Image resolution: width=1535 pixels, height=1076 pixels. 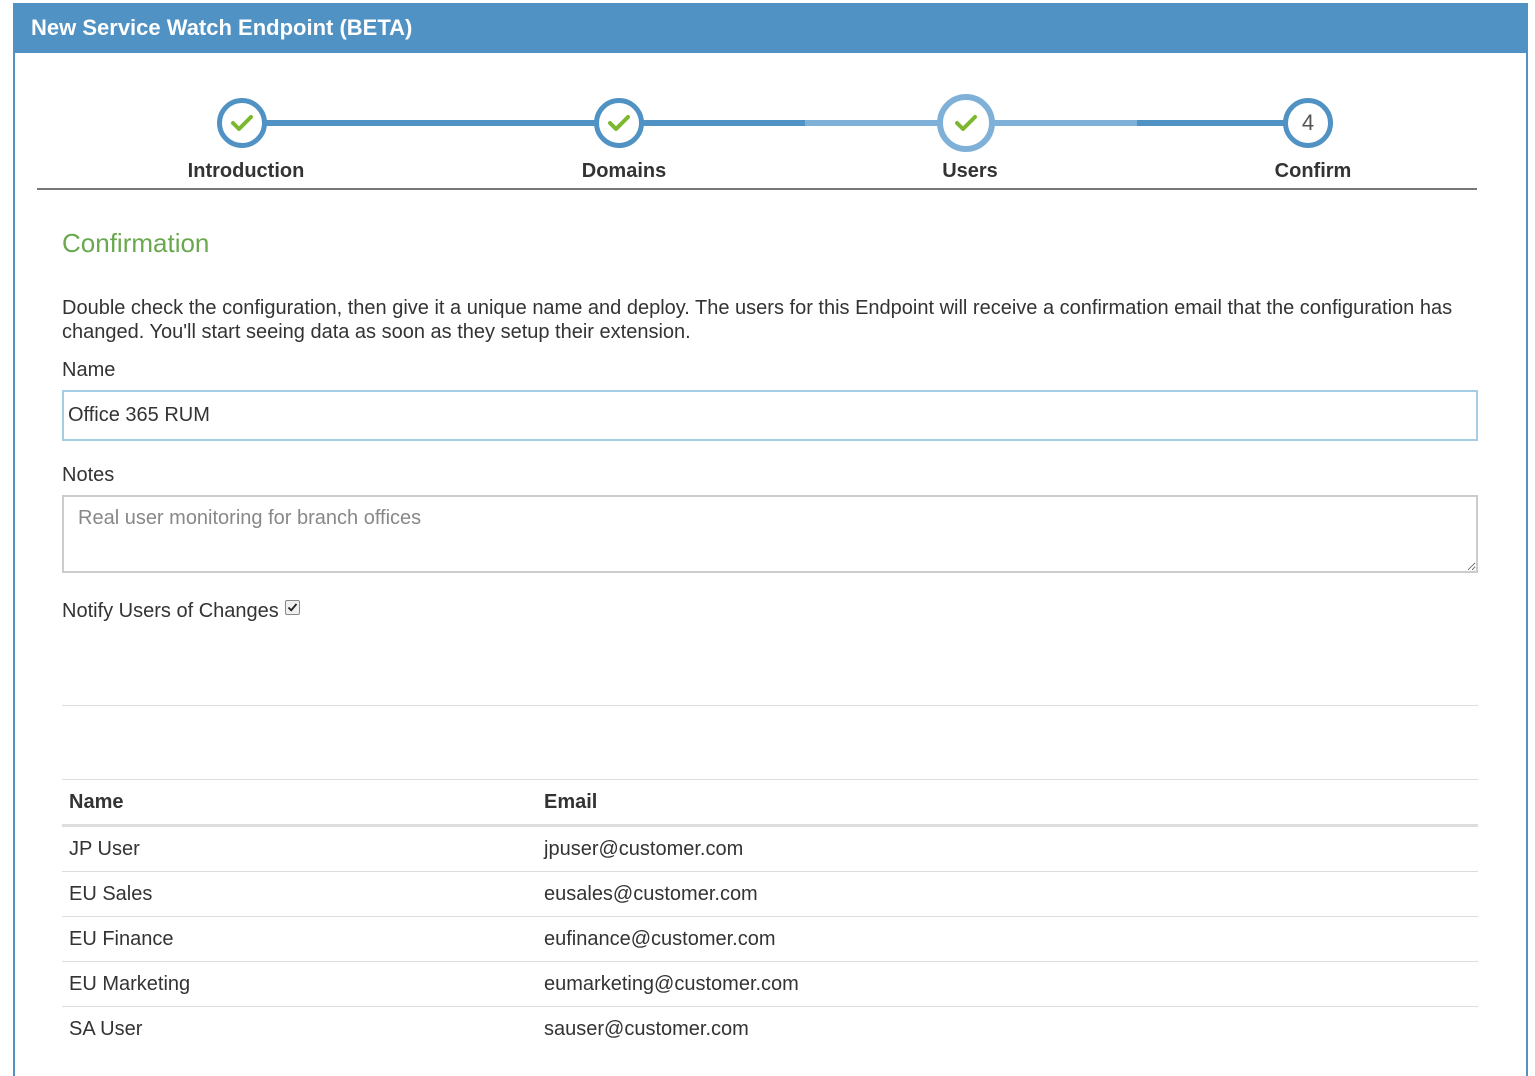 What do you see at coordinates (299, 894) in the screenshot?
I see `user-name-cell: EU Sales` at bounding box center [299, 894].